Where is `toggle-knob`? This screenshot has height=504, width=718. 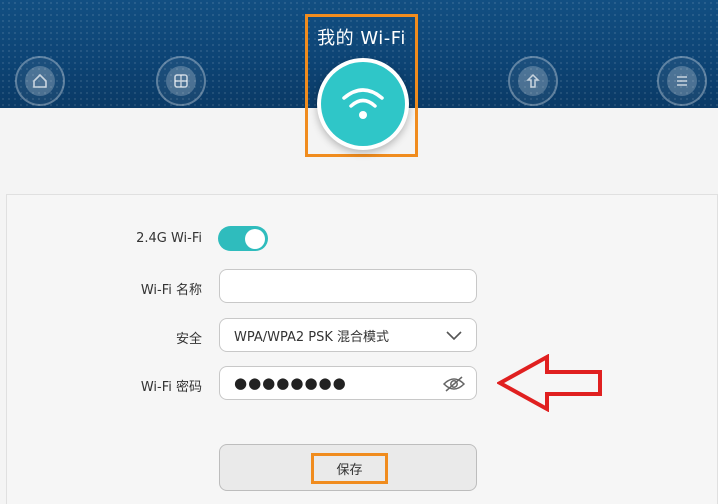 toggle-knob is located at coordinates (255, 238).